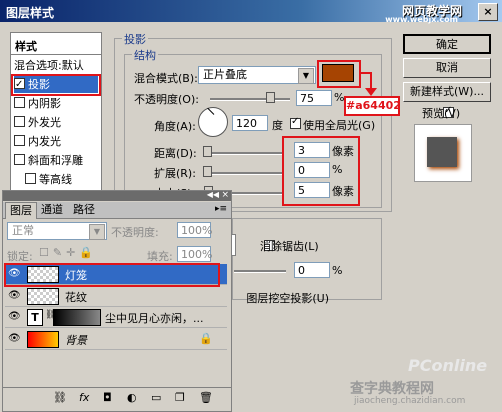  Describe the element at coordinates (19, 159) in the screenshot. I see `bevel-checkbox` at that location.